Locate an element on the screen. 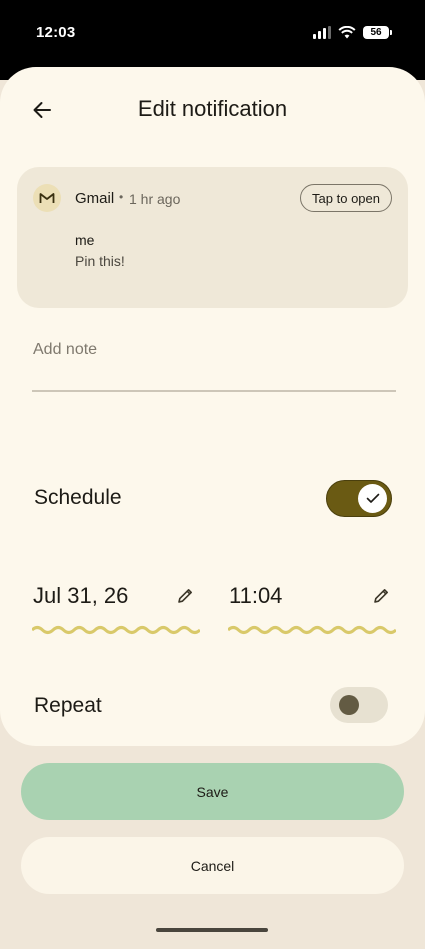 This screenshot has height=949, width=425. wifi-icon is located at coordinates (347, 32).